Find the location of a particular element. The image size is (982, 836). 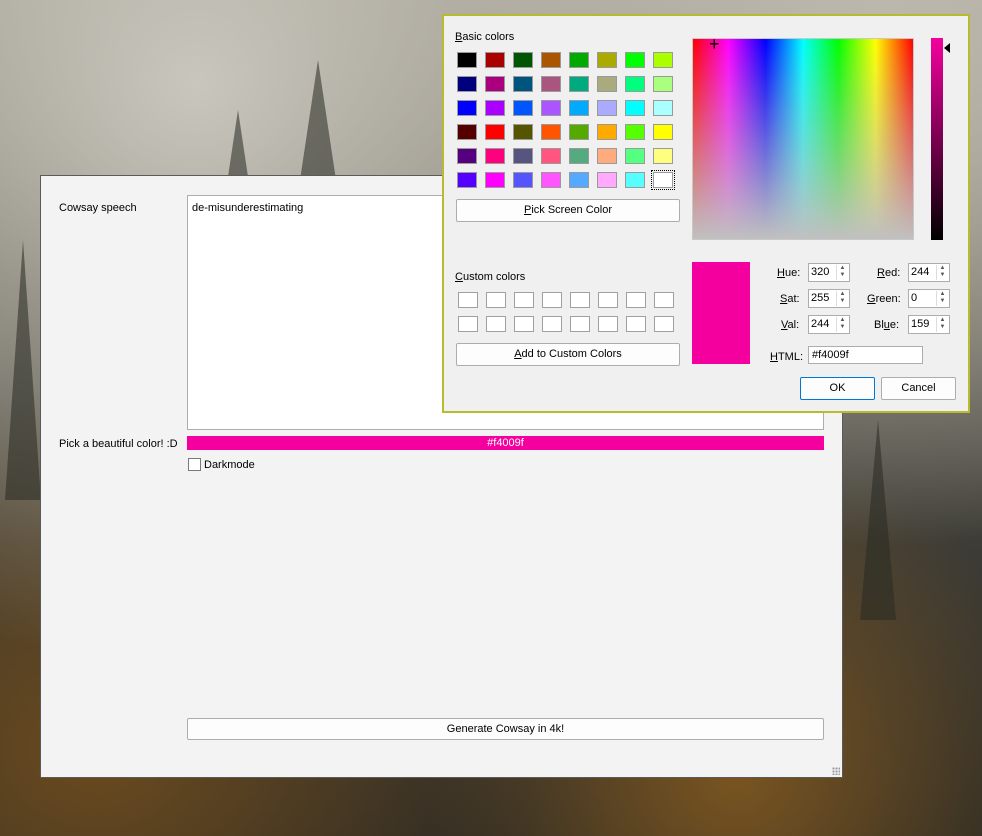

cancel-button: Cancel is located at coordinates (918, 388).